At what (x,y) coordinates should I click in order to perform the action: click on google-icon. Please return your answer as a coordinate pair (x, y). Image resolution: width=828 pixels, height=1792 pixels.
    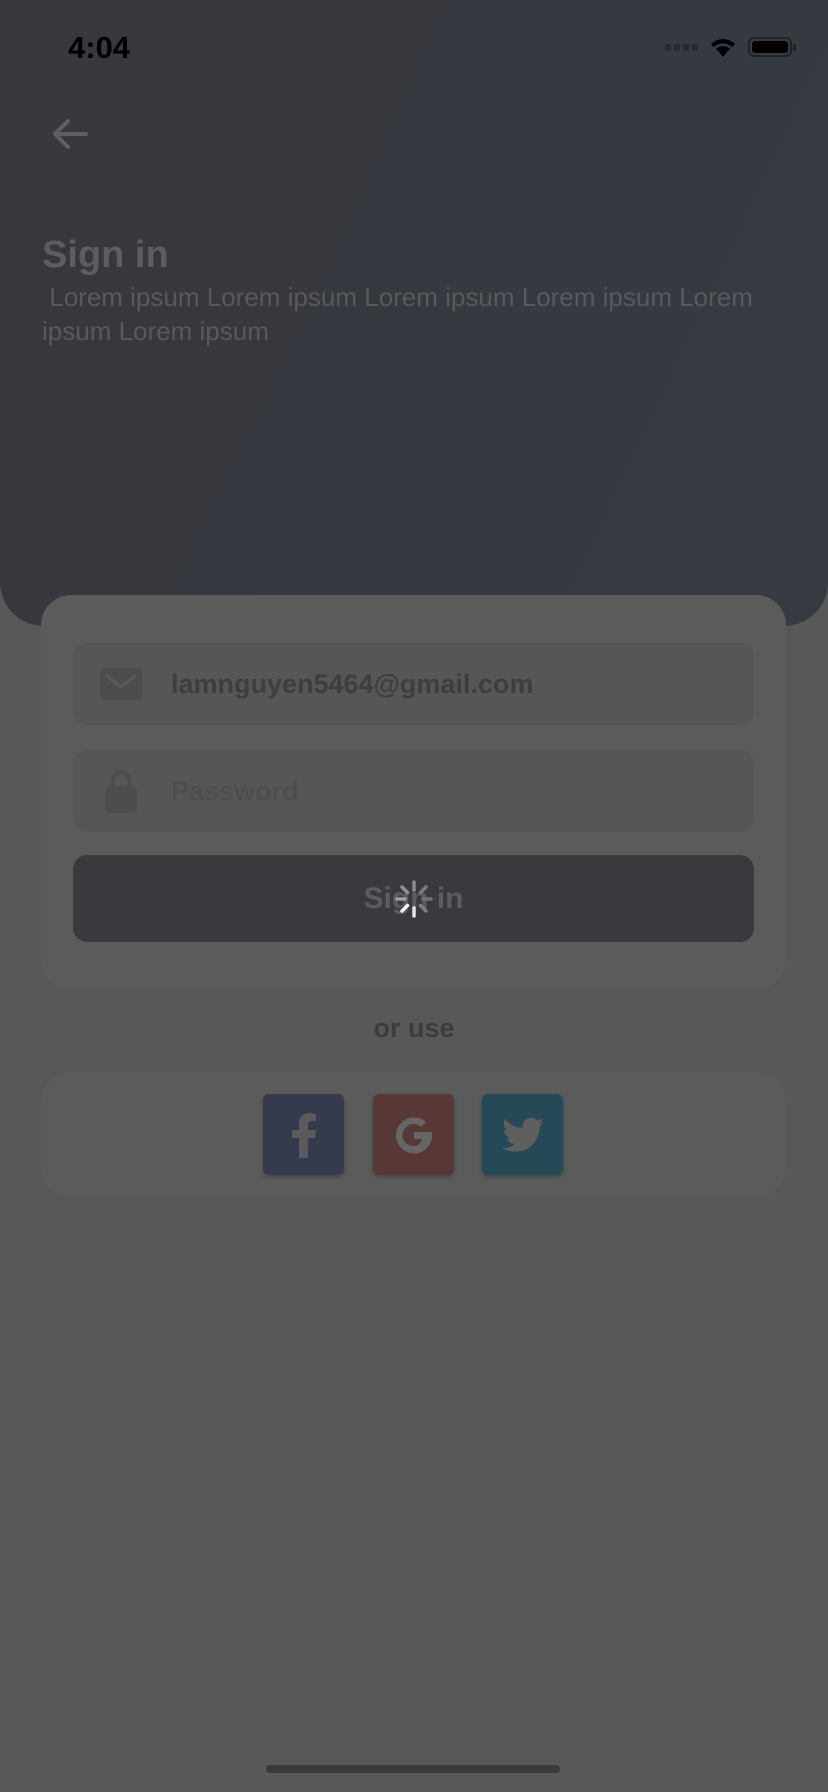
    Looking at the image, I should click on (413, 1134).